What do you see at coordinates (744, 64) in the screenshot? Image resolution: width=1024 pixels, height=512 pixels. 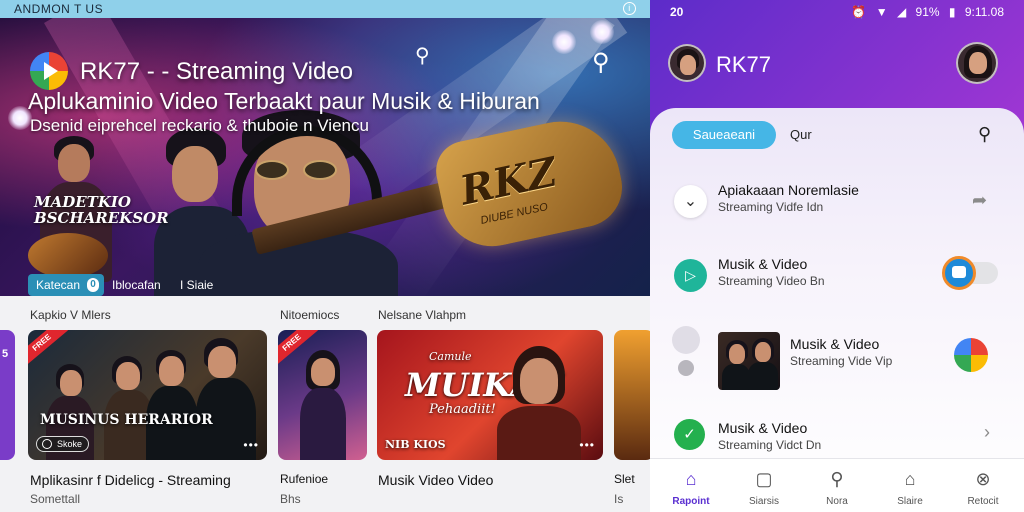 I see `app-title: RK77` at bounding box center [744, 64].